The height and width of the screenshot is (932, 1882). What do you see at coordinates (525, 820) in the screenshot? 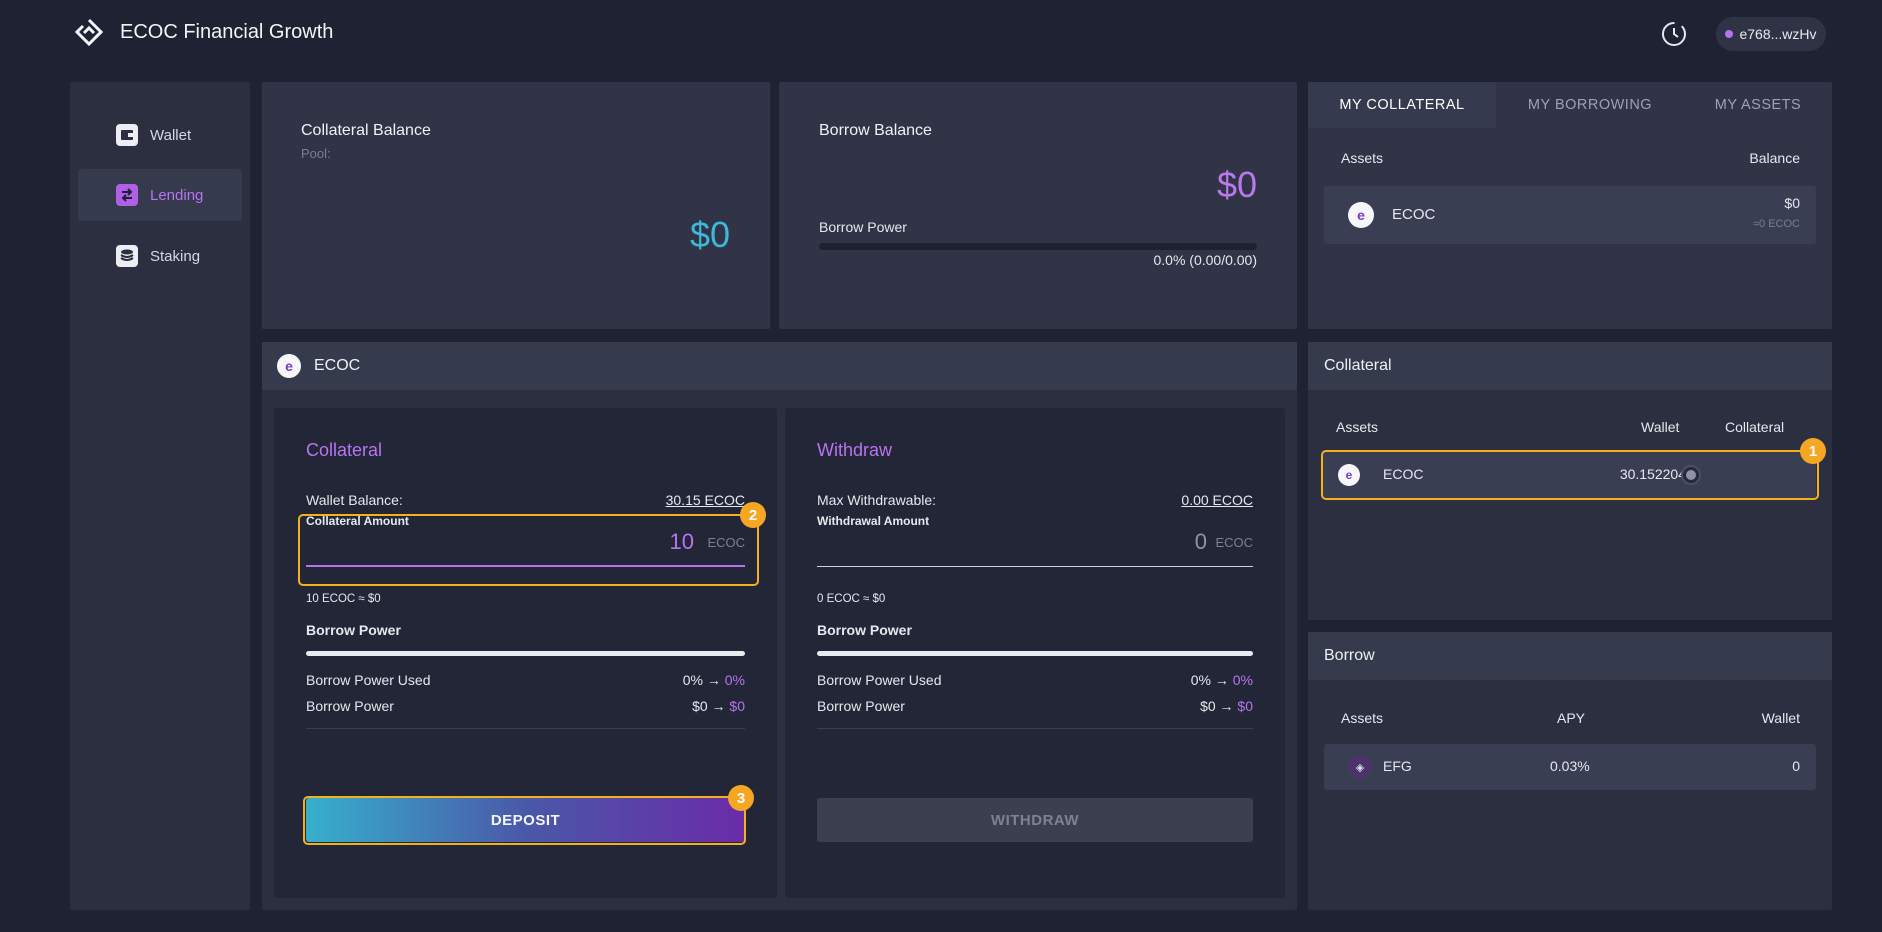
I see `deposit-button: DEPOSIT` at bounding box center [525, 820].